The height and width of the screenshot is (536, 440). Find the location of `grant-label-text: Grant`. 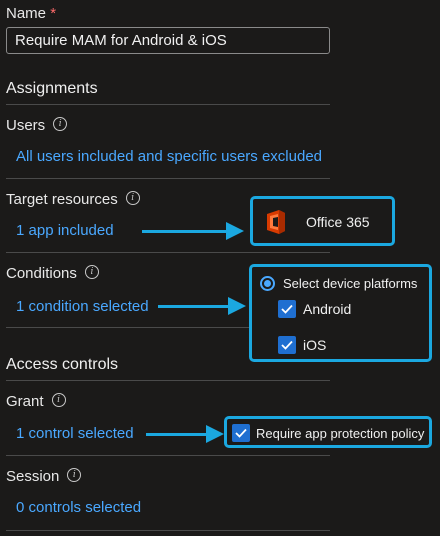

grant-label-text: Grant is located at coordinates (25, 401).